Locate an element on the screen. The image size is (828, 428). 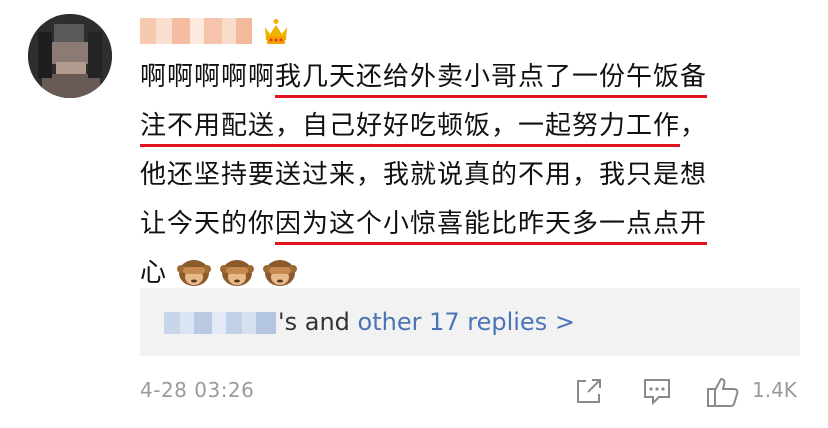
timestamp: 4-28 03:26 is located at coordinates (197, 390).